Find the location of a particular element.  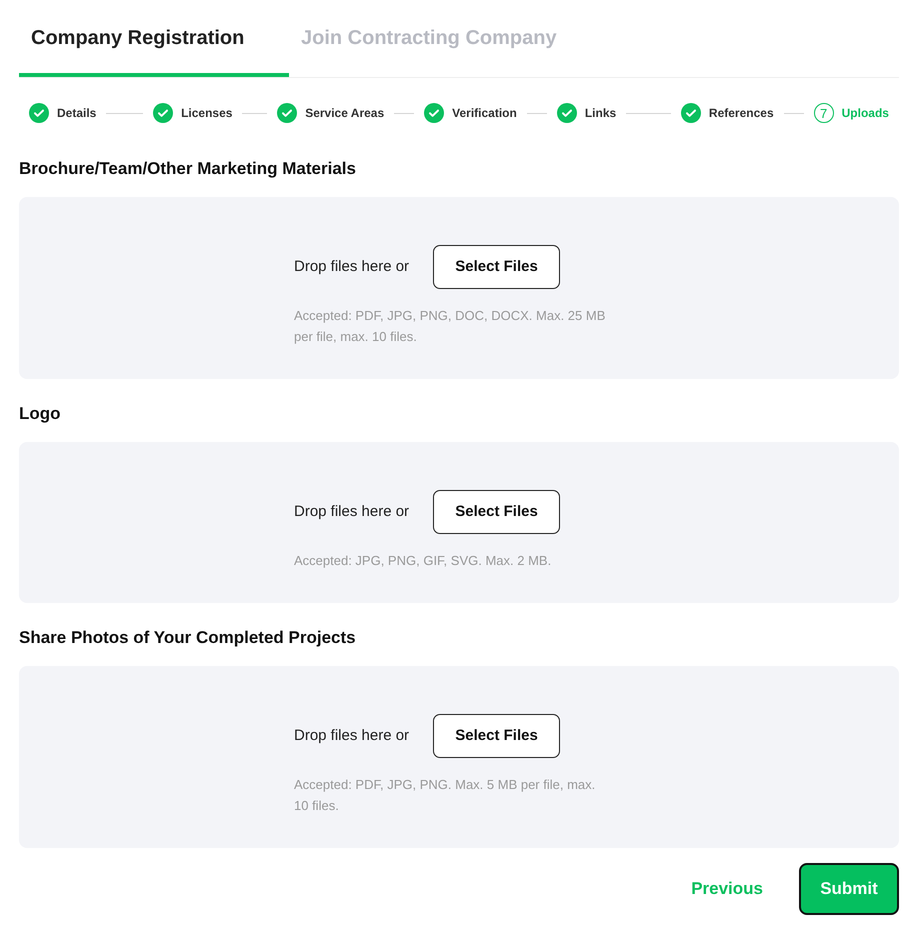

section-heading: Logo is located at coordinates (40, 414).